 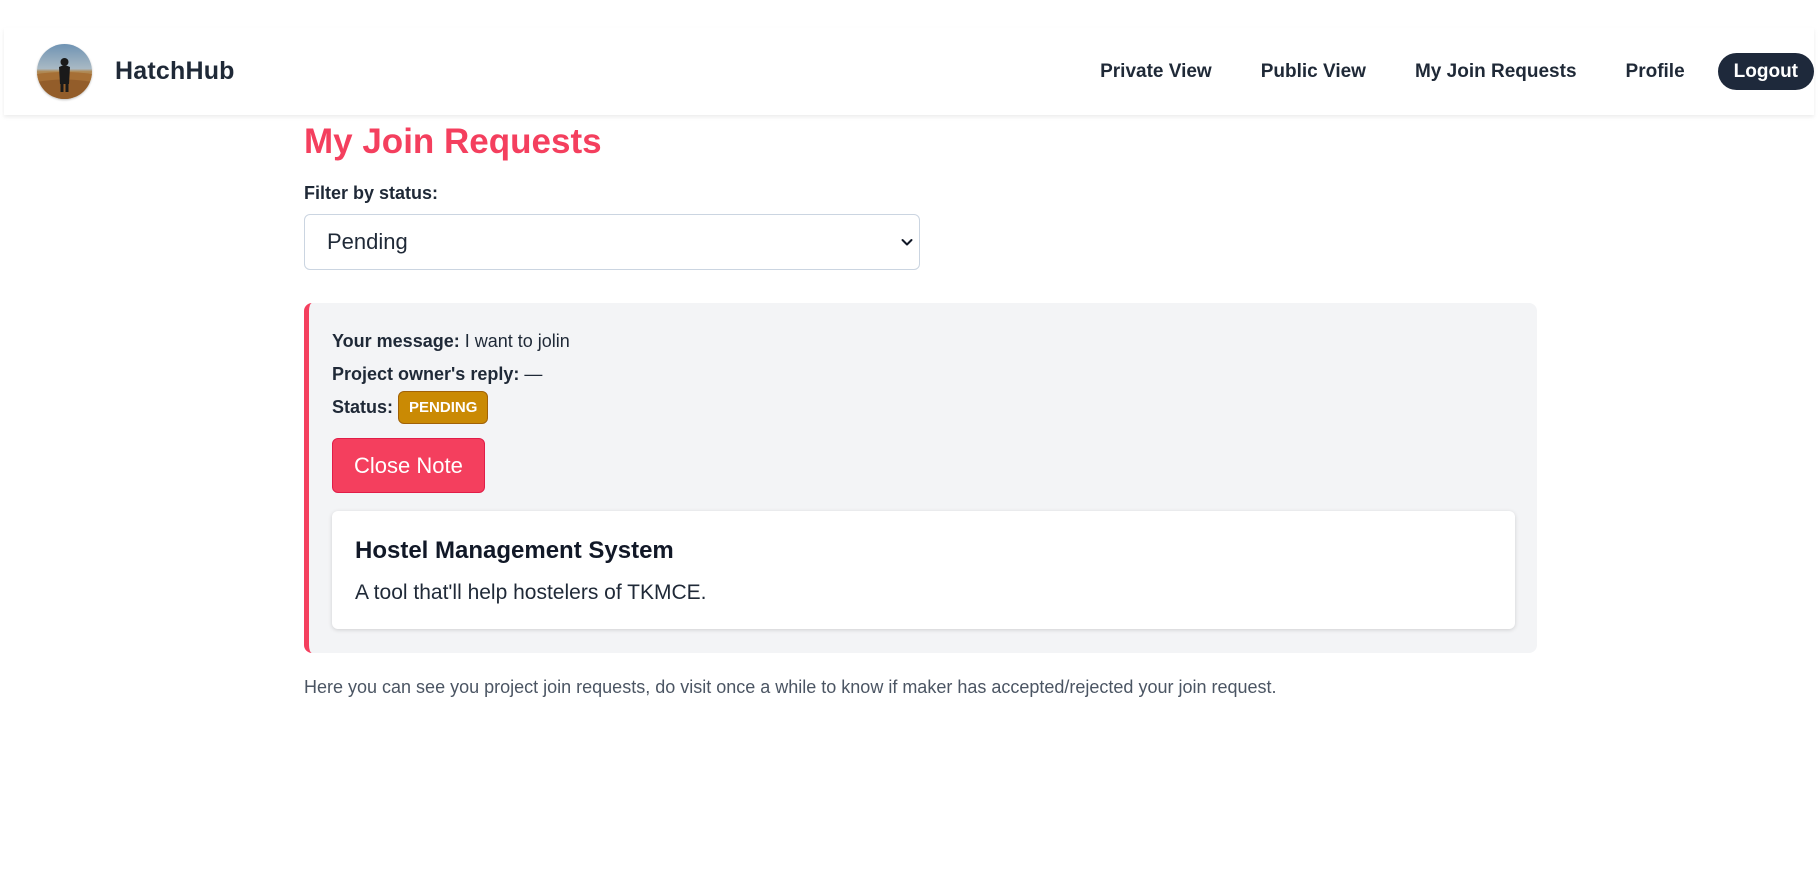 What do you see at coordinates (533, 374) in the screenshot?
I see `reply-text: —` at bounding box center [533, 374].